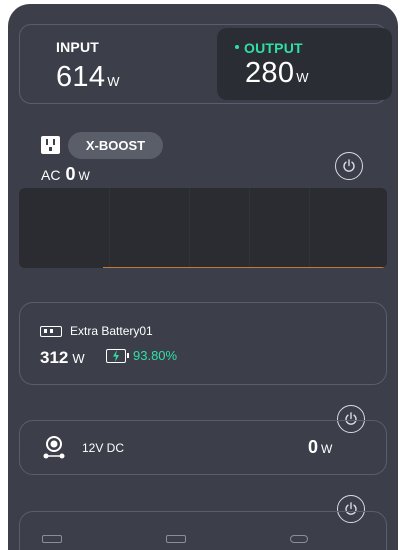 The height and width of the screenshot is (550, 414). I want to click on extra-battery-card: Extra Battery01 312 W 93.80%, so click(203, 343).